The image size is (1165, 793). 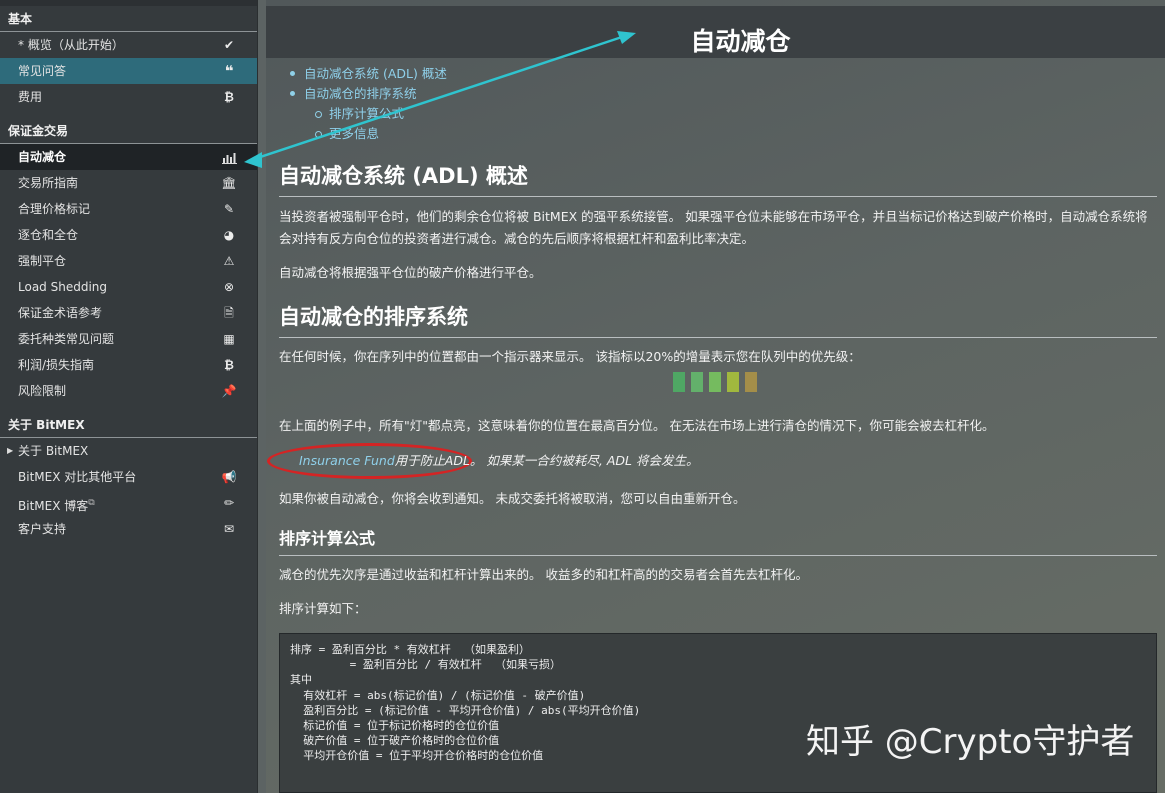 I want to click on heading-ranking: 自动减仓的排序系统, so click(x=718, y=319).